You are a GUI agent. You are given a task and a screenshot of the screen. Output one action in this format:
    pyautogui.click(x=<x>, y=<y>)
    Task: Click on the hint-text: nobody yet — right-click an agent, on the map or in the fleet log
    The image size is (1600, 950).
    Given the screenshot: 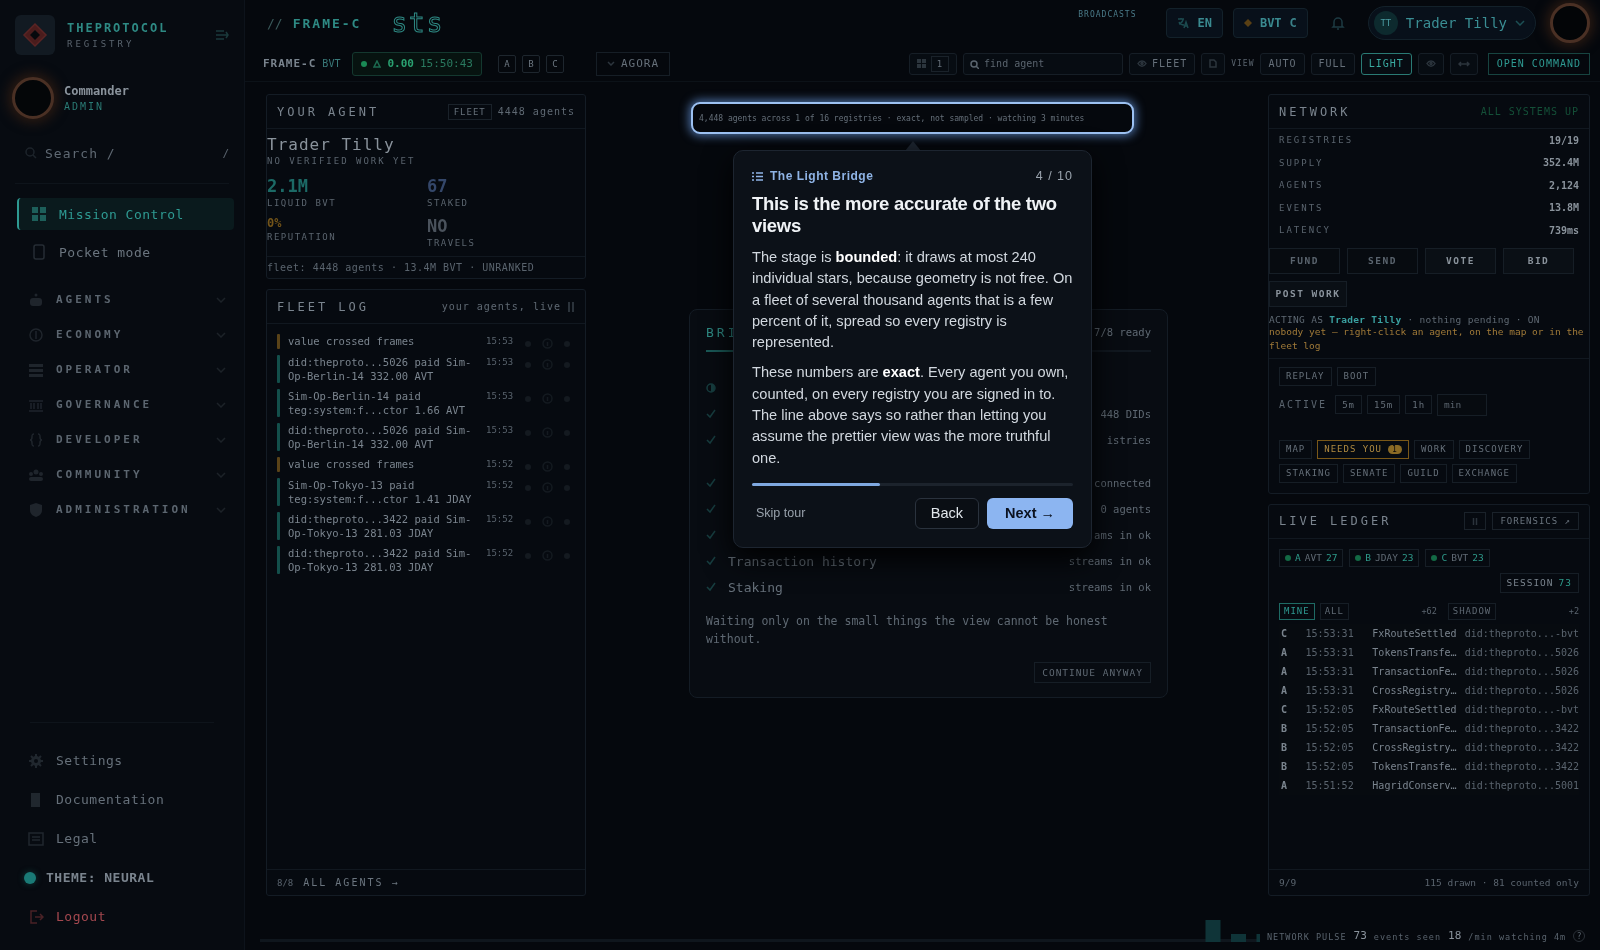 What is the action you would take?
    pyautogui.click(x=1429, y=341)
    